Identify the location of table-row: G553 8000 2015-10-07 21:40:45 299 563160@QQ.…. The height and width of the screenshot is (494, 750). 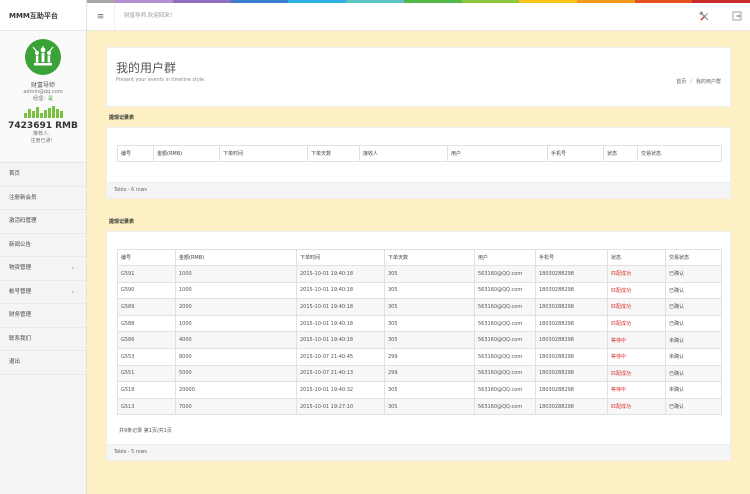
(419, 356).